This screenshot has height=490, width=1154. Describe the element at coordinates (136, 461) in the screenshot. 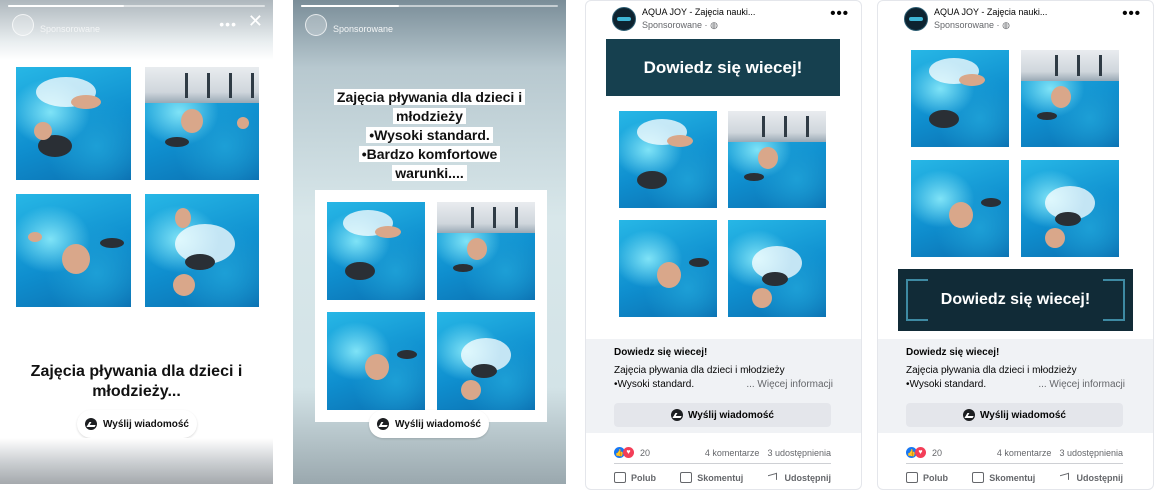

I see `story-bottom-gradient` at that location.